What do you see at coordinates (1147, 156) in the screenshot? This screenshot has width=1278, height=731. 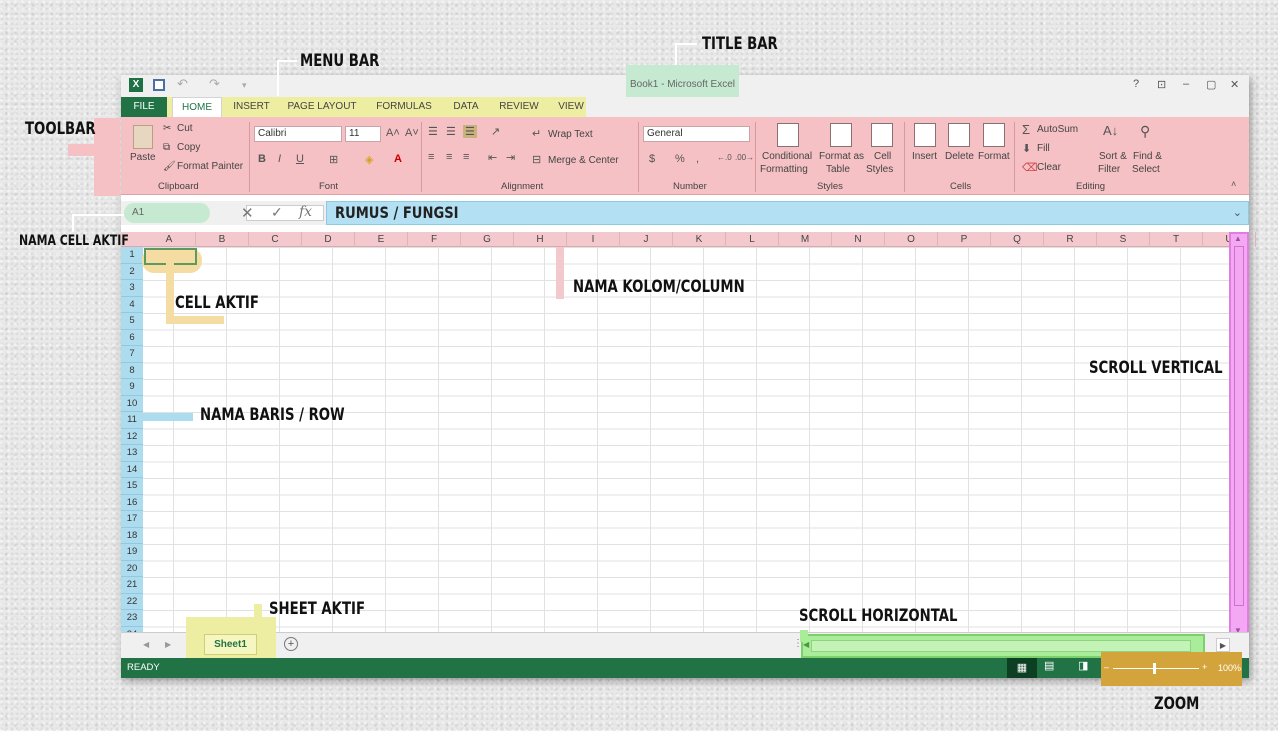 I see `find-select-label: Find &` at bounding box center [1147, 156].